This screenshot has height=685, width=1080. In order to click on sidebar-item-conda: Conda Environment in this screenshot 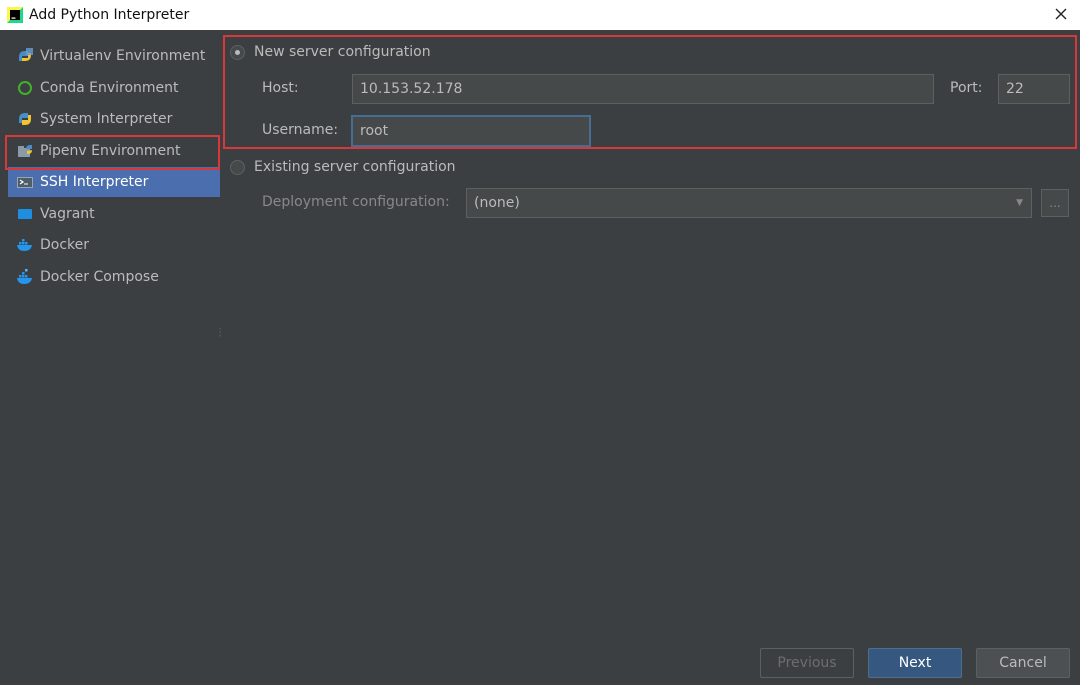, I will do `click(114, 88)`.